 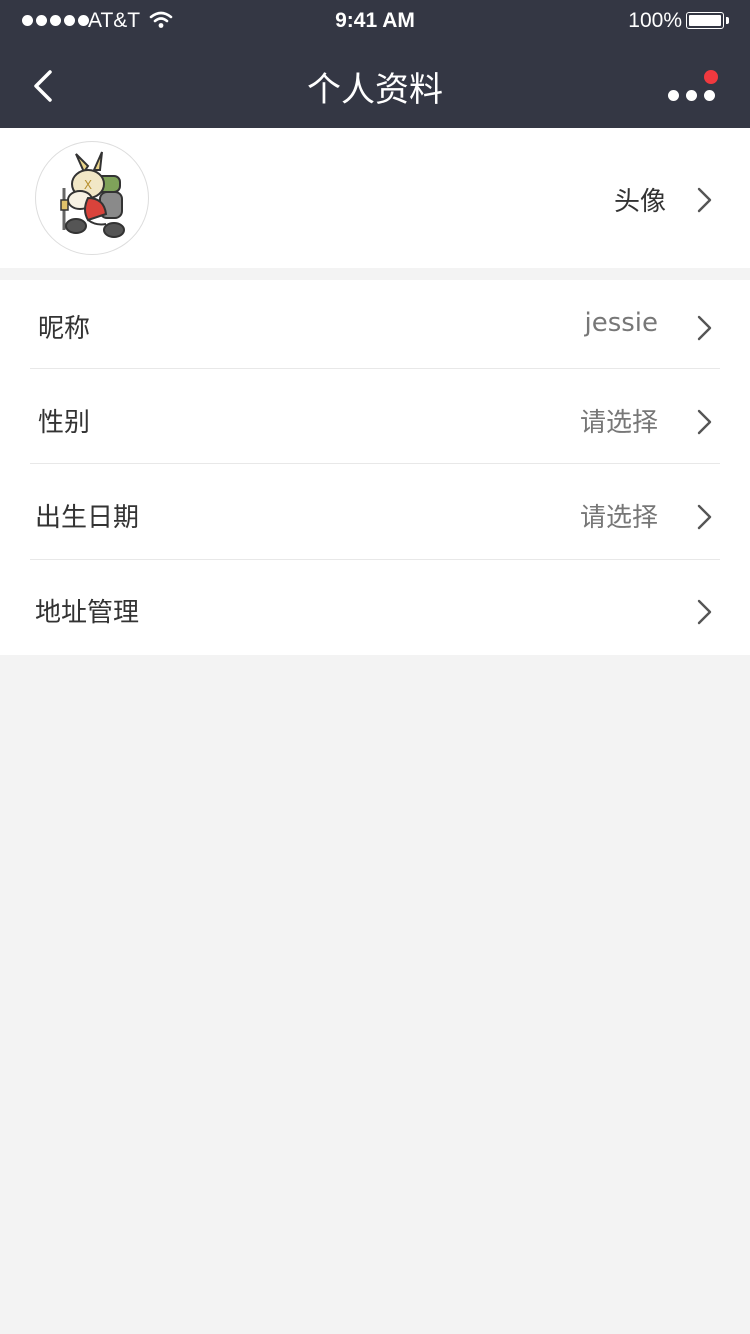 I want to click on avatar-row: X 头像, so click(x=375, y=198).